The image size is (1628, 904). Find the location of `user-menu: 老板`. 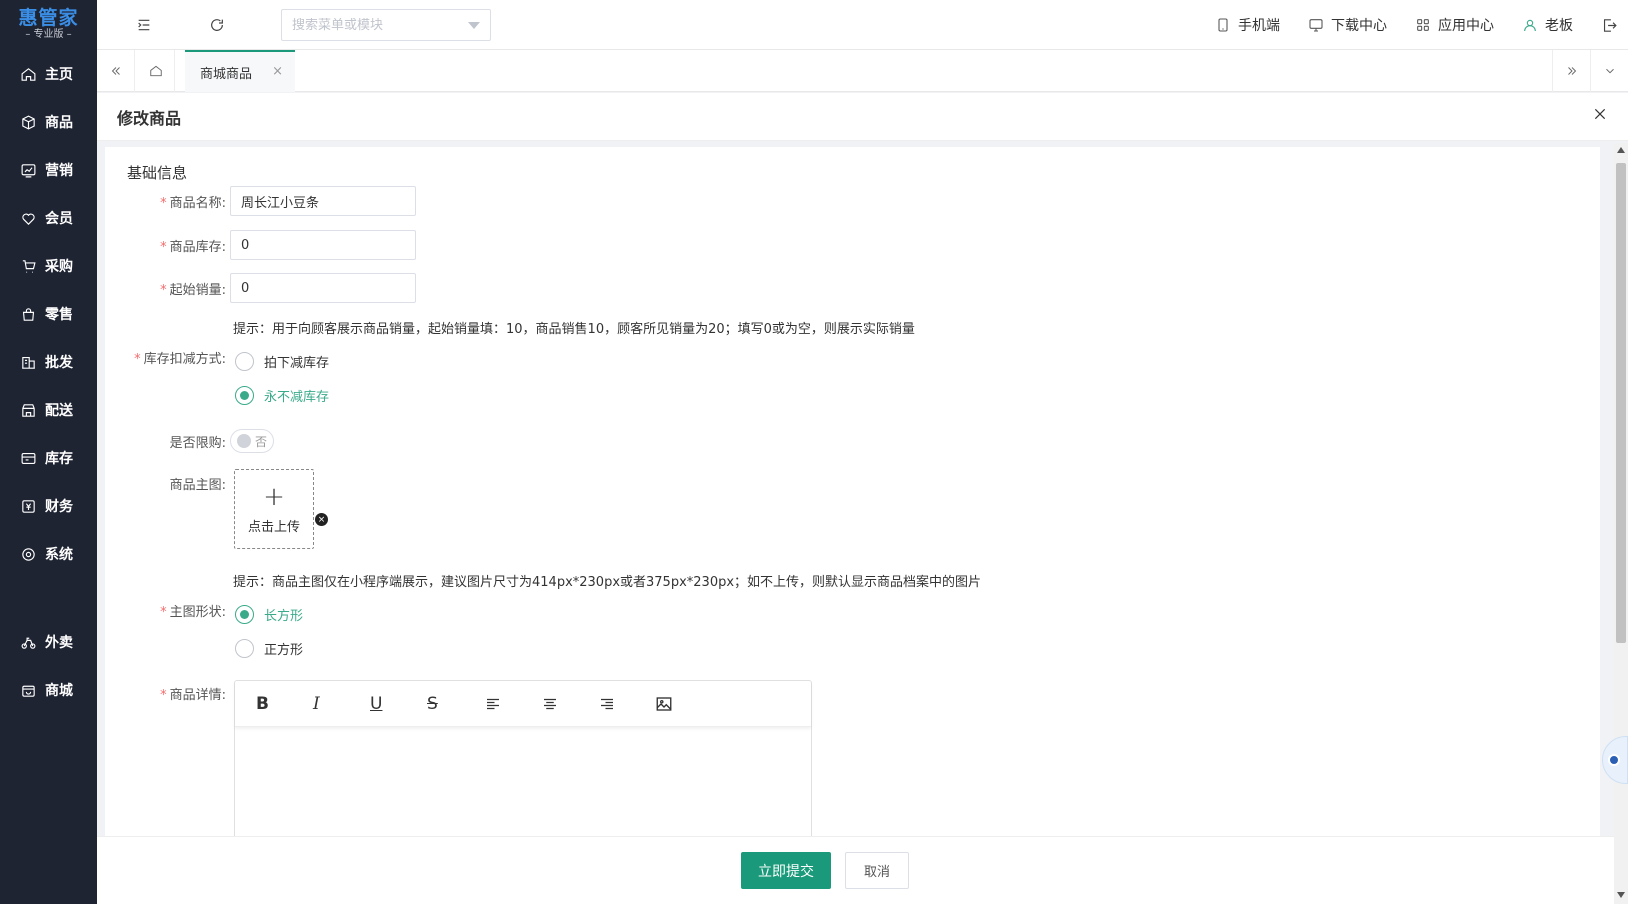

user-menu: 老板 is located at coordinates (1547, 25).